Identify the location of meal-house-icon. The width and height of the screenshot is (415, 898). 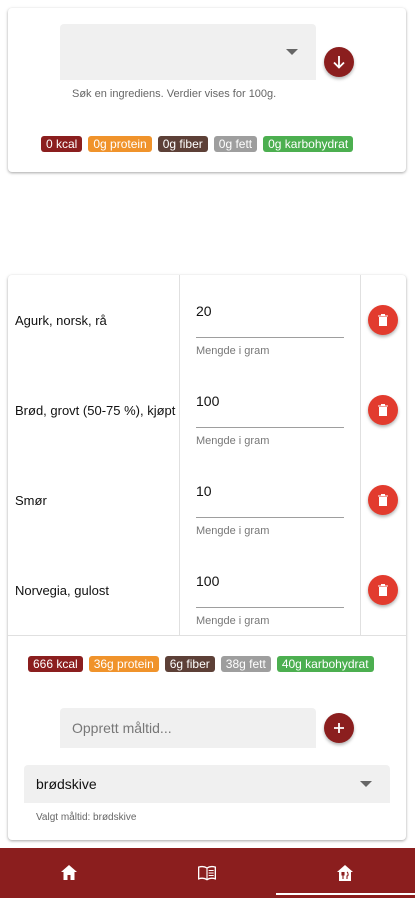
(345, 873).